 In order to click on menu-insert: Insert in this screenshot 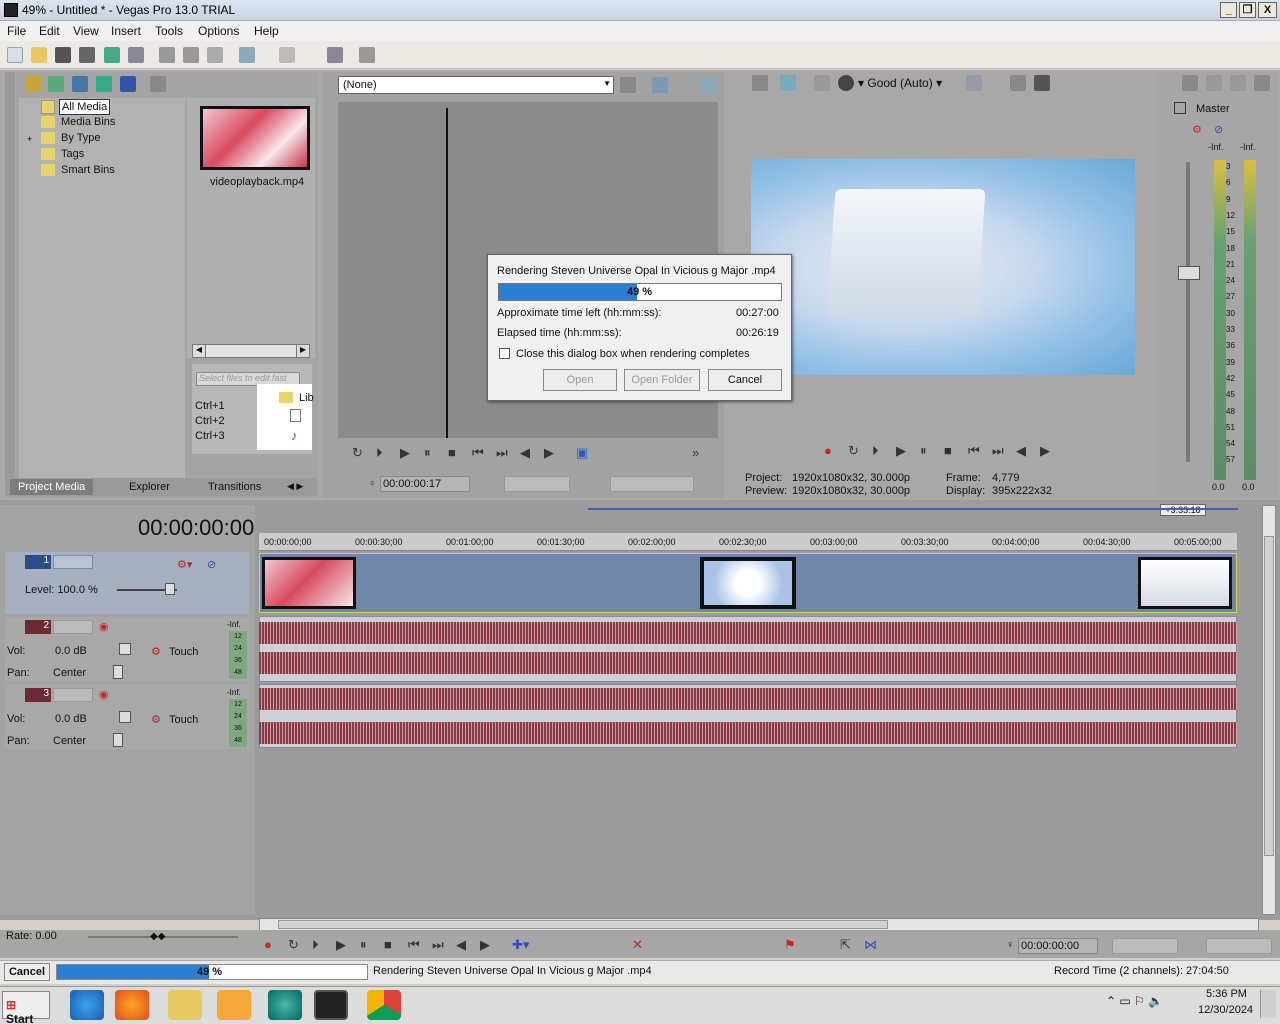, I will do `click(126, 31)`.